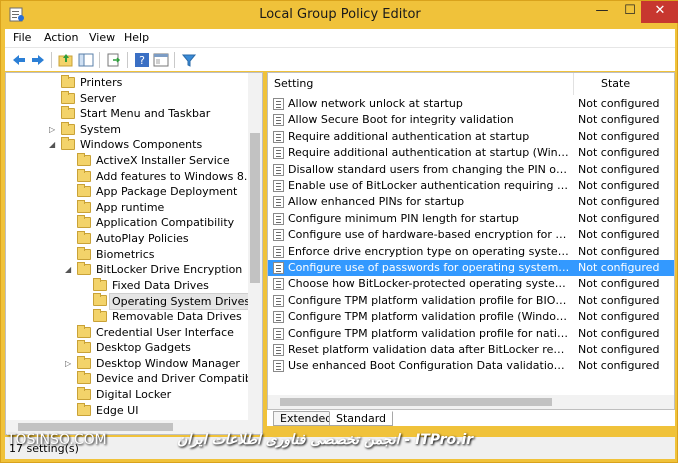 The width and height of the screenshot is (678, 463). Describe the element at coordinates (416, 402) in the screenshot. I see `list-scroll-thumb` at that location.